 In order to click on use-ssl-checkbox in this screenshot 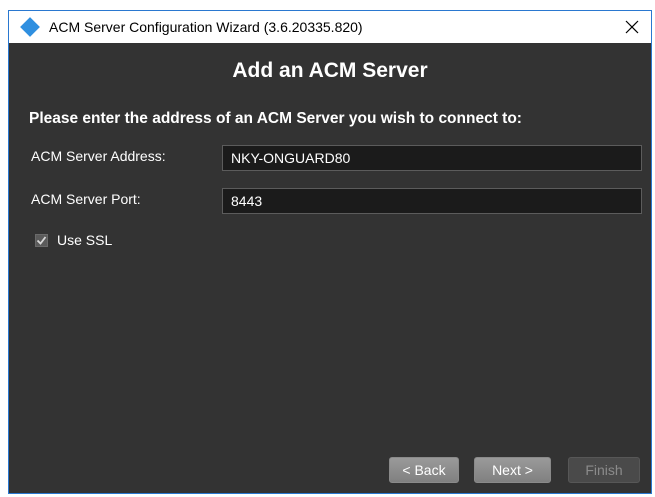, I will do `click(41, 240)`.